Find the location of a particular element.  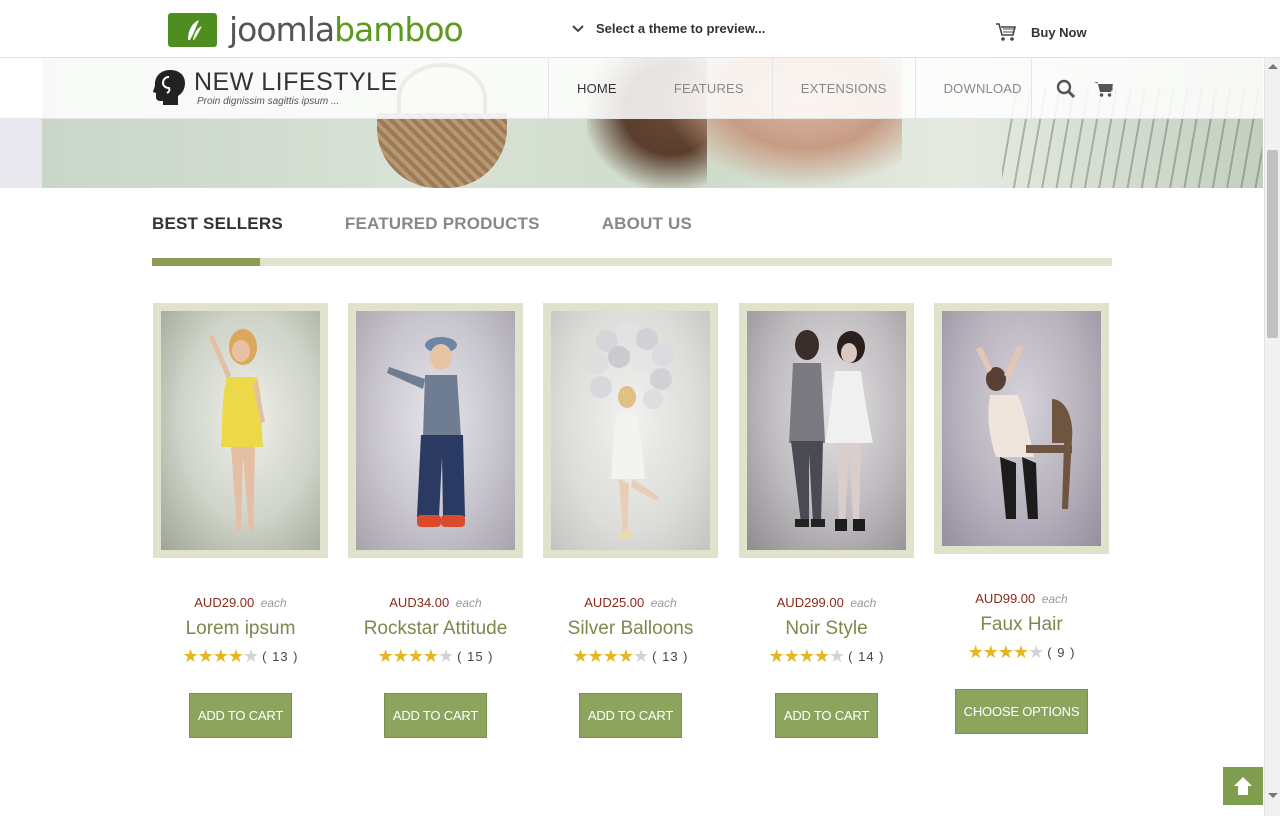

product-name: Noir Style is located at coordinates (826, 629).